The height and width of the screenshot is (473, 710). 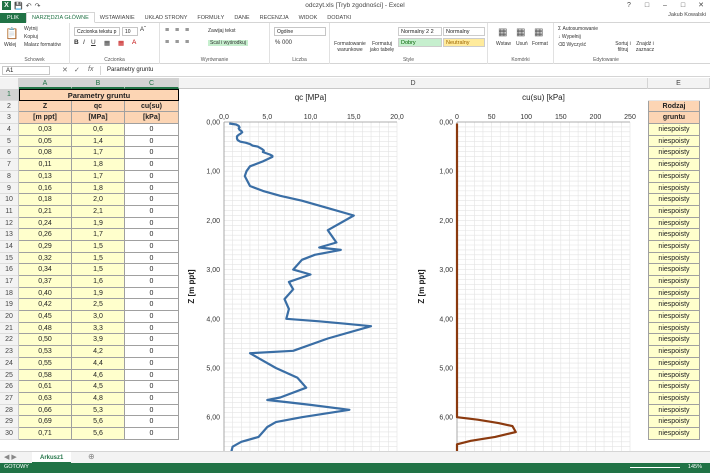 I want to click on table-cell: 0,26, so click(x=45, y=235).